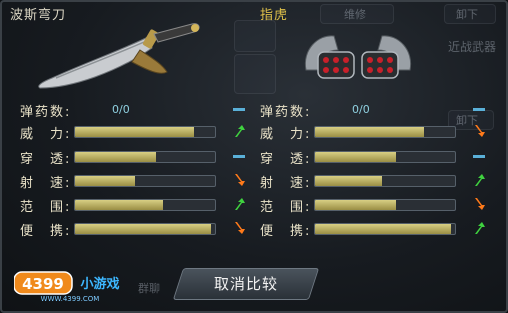 The width and height of the screenshot is (508, 313). I want to click on repair-label: 维修, so click(355, 14).